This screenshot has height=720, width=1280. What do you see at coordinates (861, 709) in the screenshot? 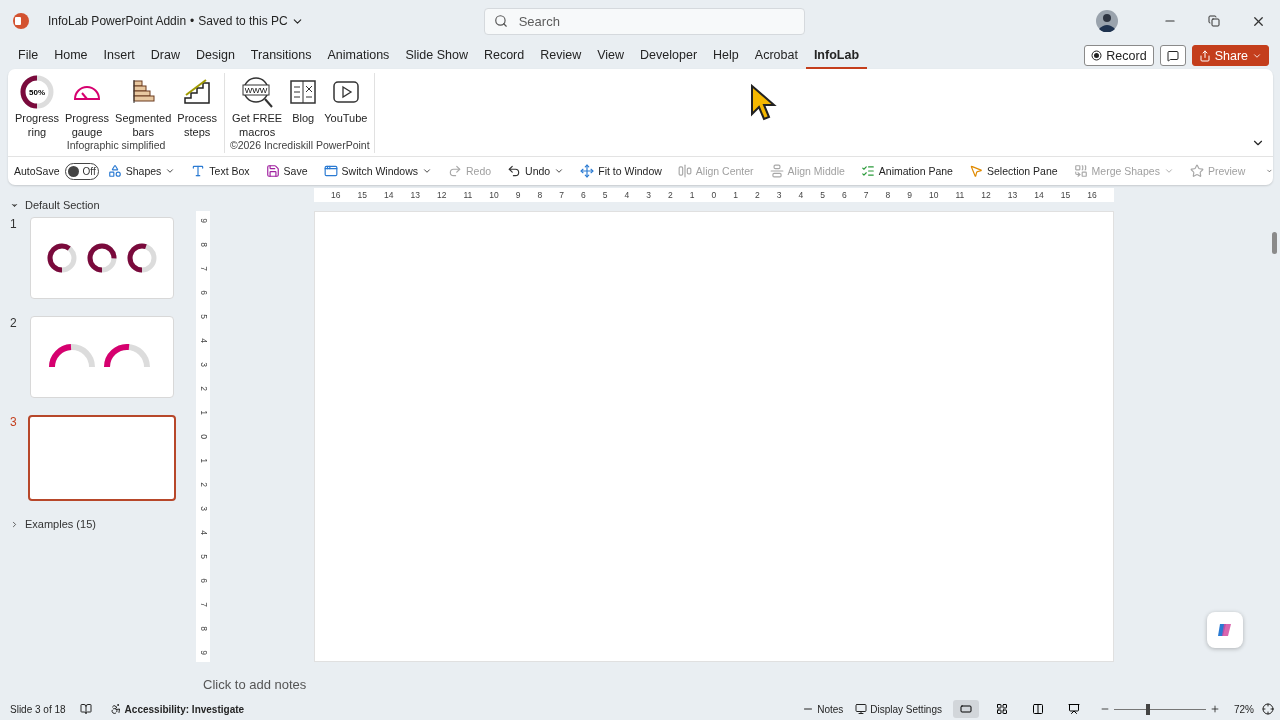
I see `monitor-icon` at bounding box center [861, 709].